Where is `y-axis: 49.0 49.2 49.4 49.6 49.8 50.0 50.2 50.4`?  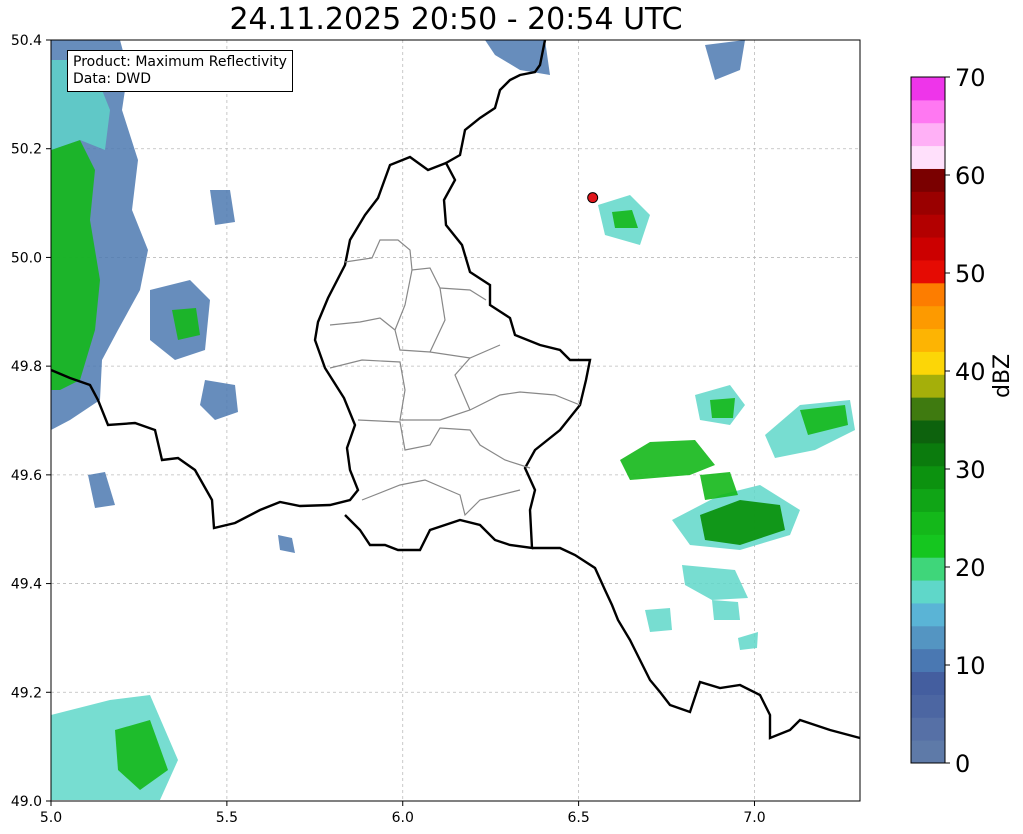
y-axis: 49.0 49.2 49.4 49.6 49.8 50.0 50.2 50.4 is located at coordinates (31, 421).